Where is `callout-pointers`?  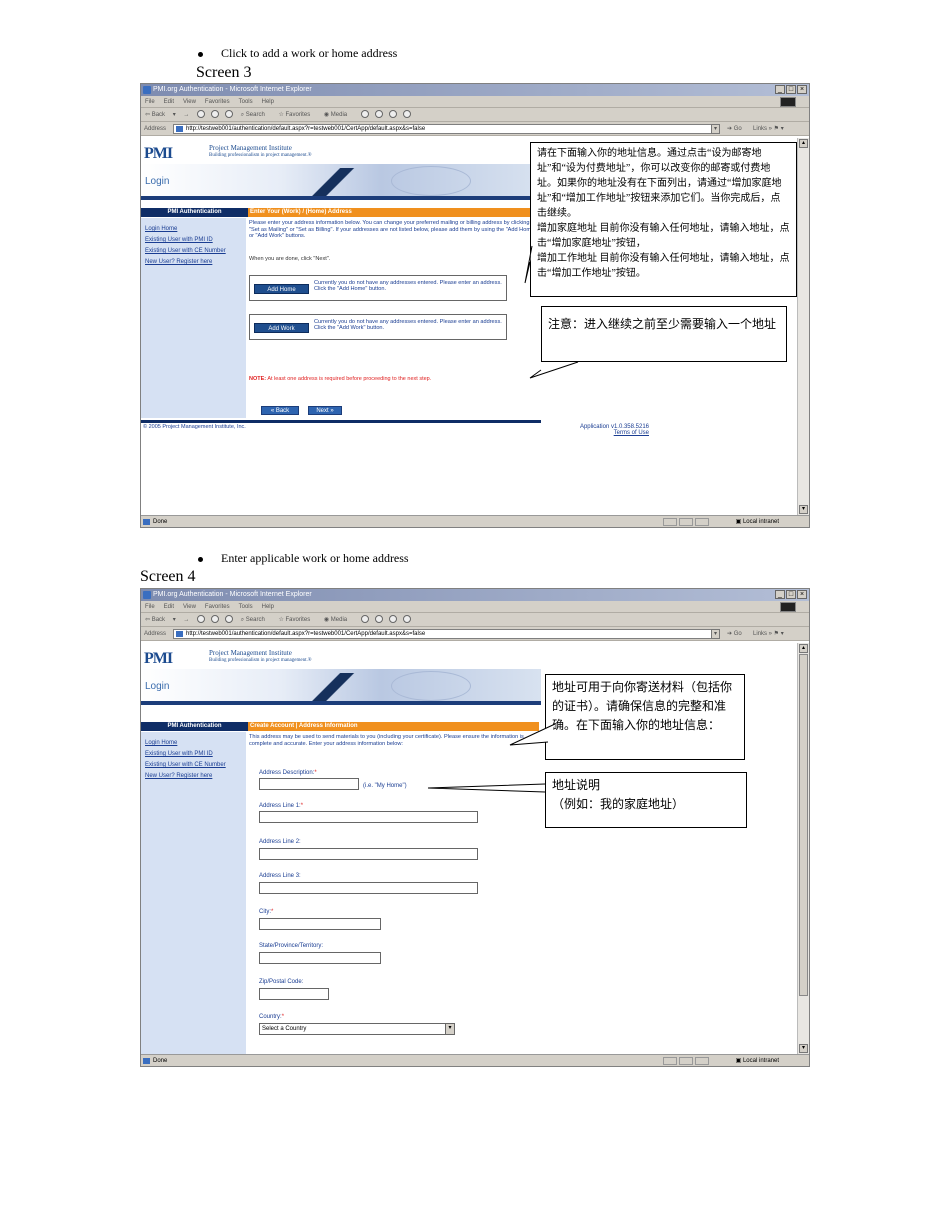 callout-pointers is located at coordinates (503, 519).